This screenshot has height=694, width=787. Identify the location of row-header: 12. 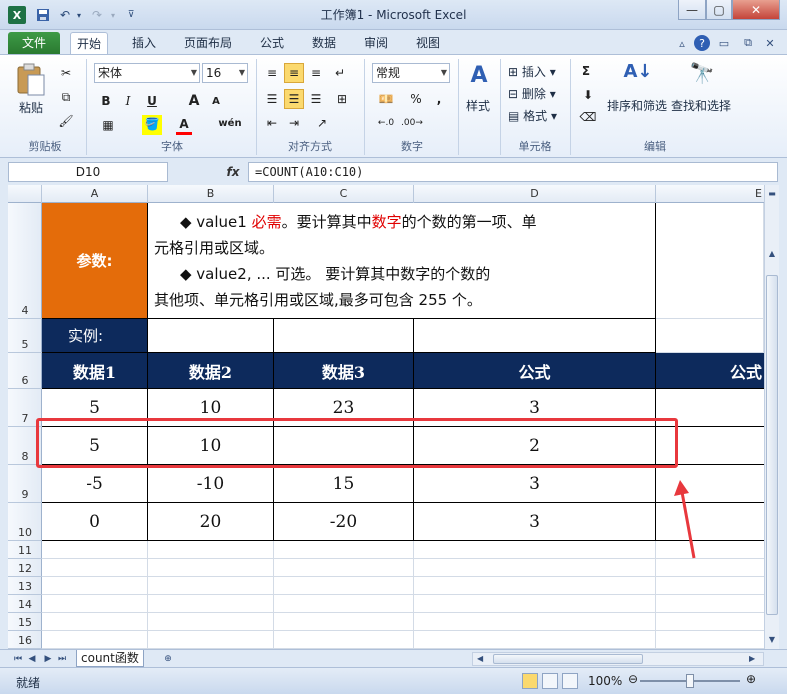
(25, 568).